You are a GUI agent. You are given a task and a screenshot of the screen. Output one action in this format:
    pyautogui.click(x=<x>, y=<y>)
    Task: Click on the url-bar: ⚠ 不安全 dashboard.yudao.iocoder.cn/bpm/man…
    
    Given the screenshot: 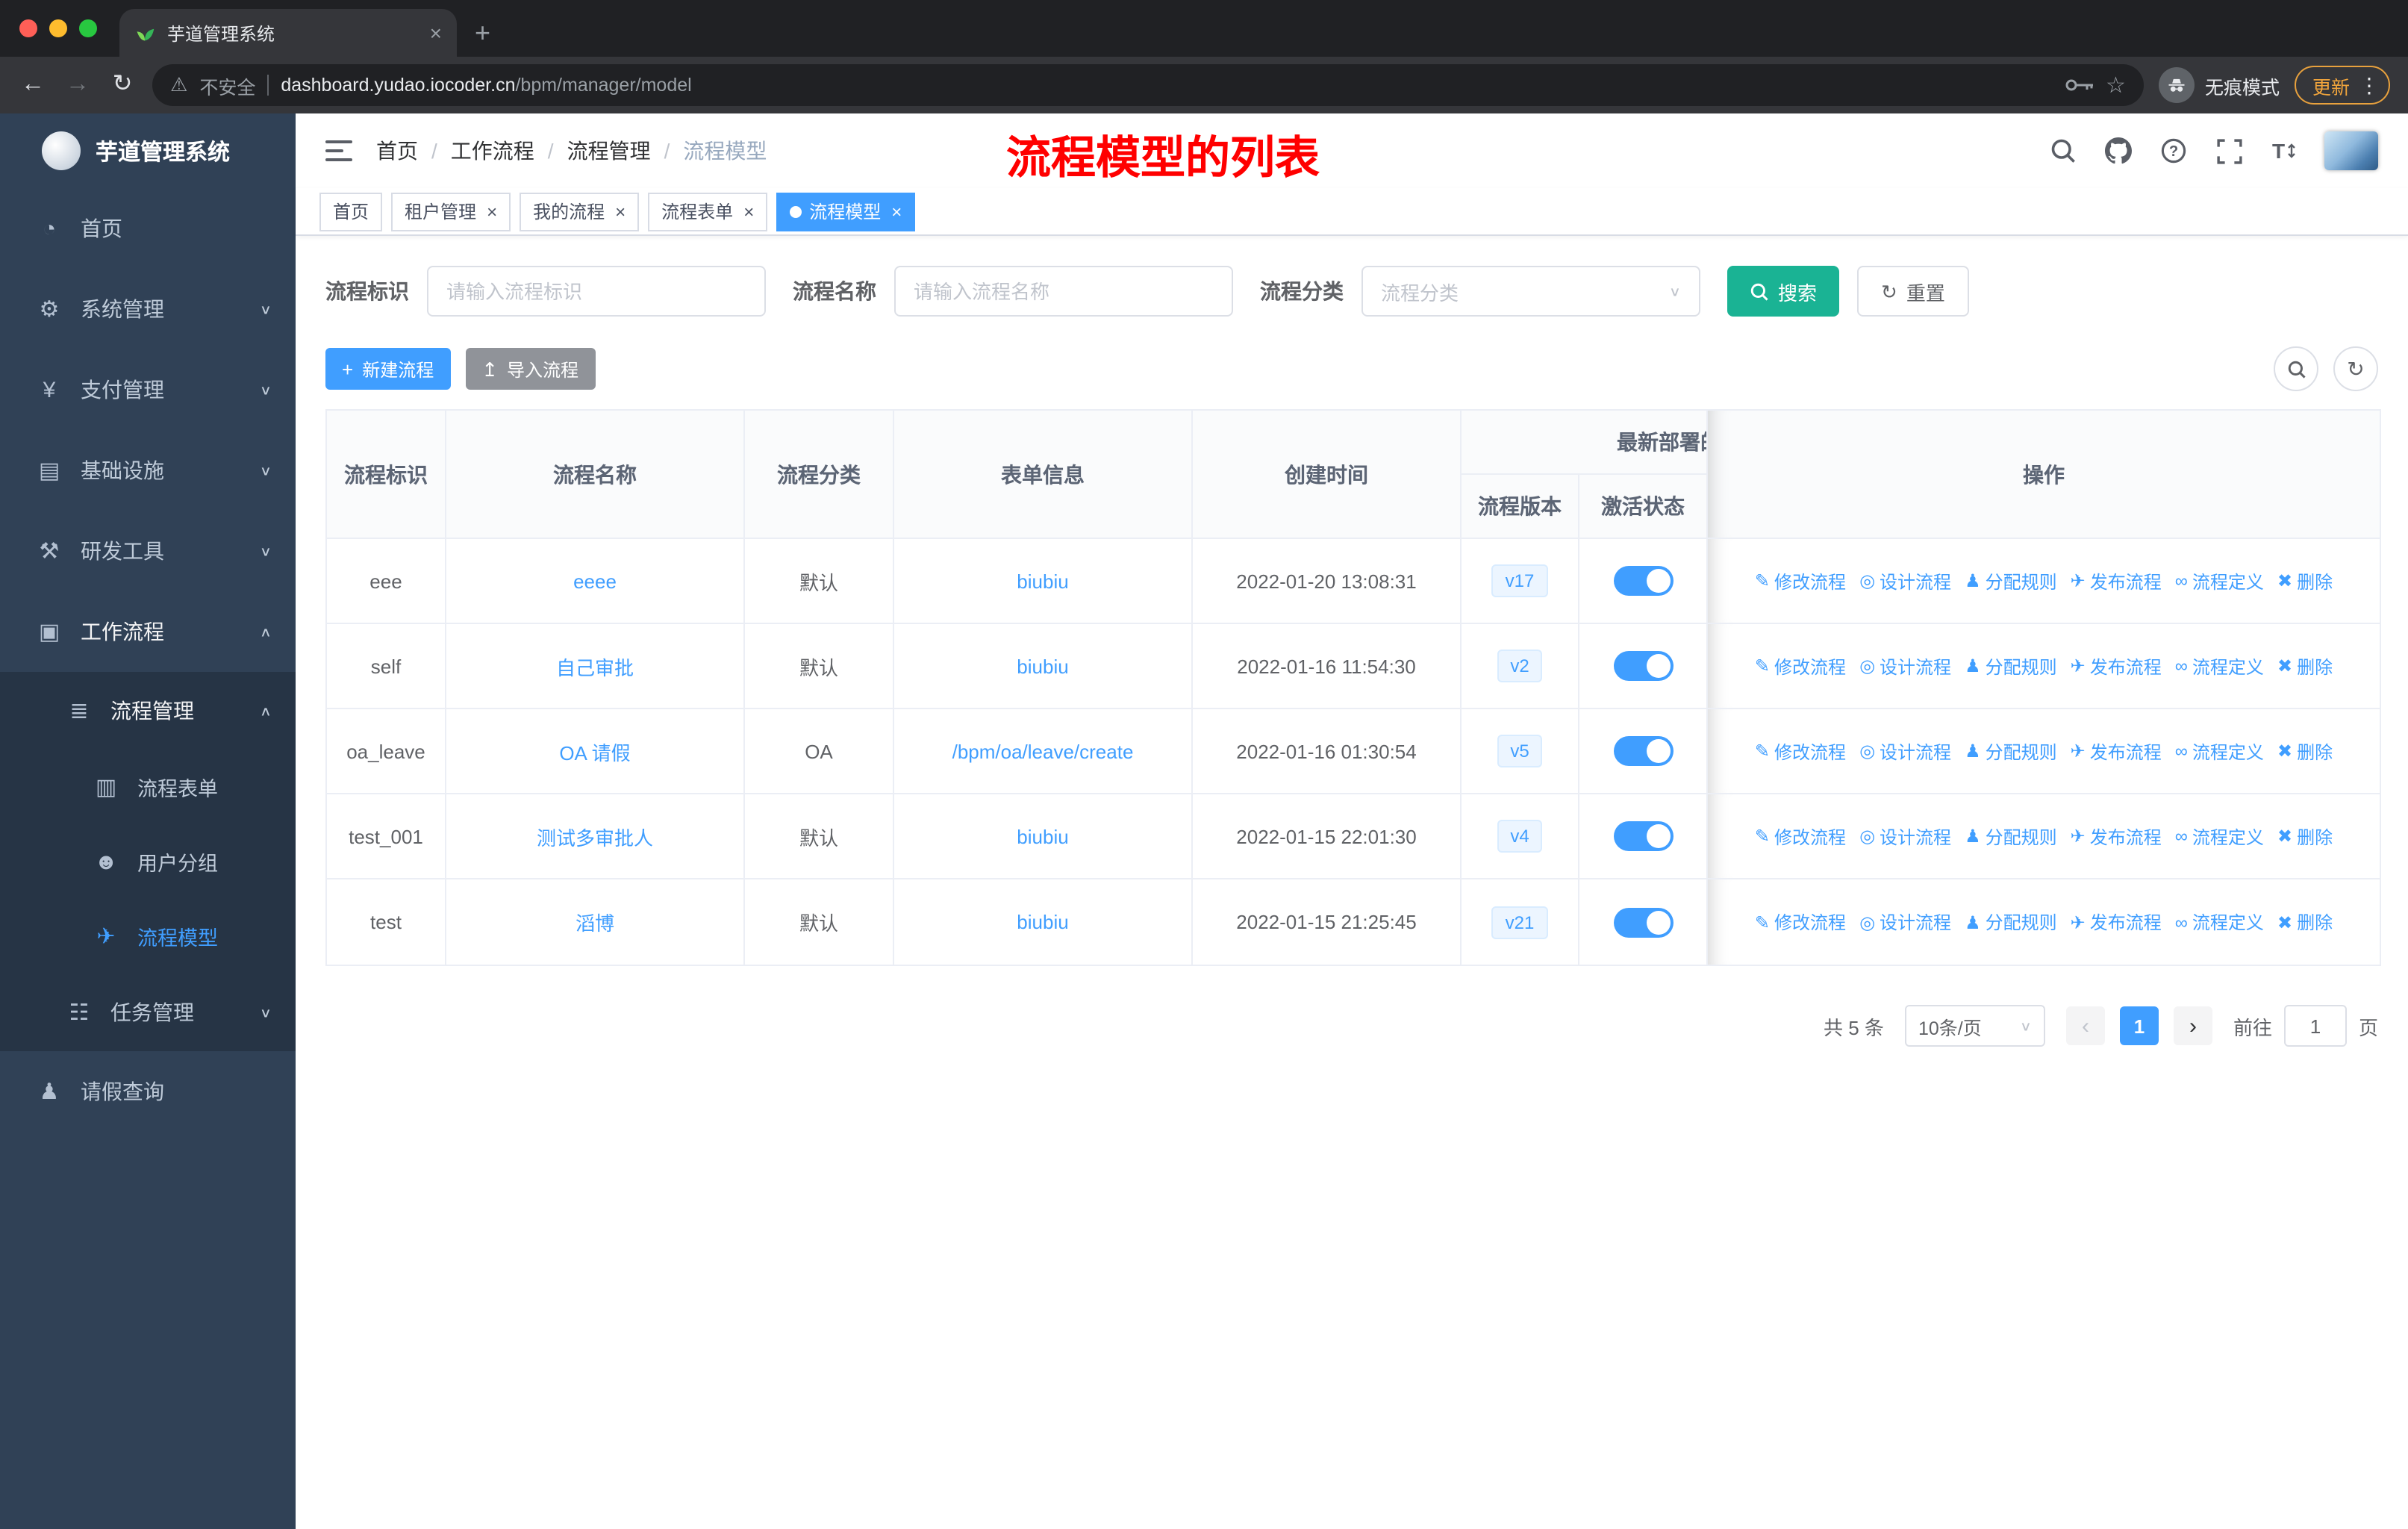 What is the action you would take?
    pyautogui.click(x=1148, y=85)
    